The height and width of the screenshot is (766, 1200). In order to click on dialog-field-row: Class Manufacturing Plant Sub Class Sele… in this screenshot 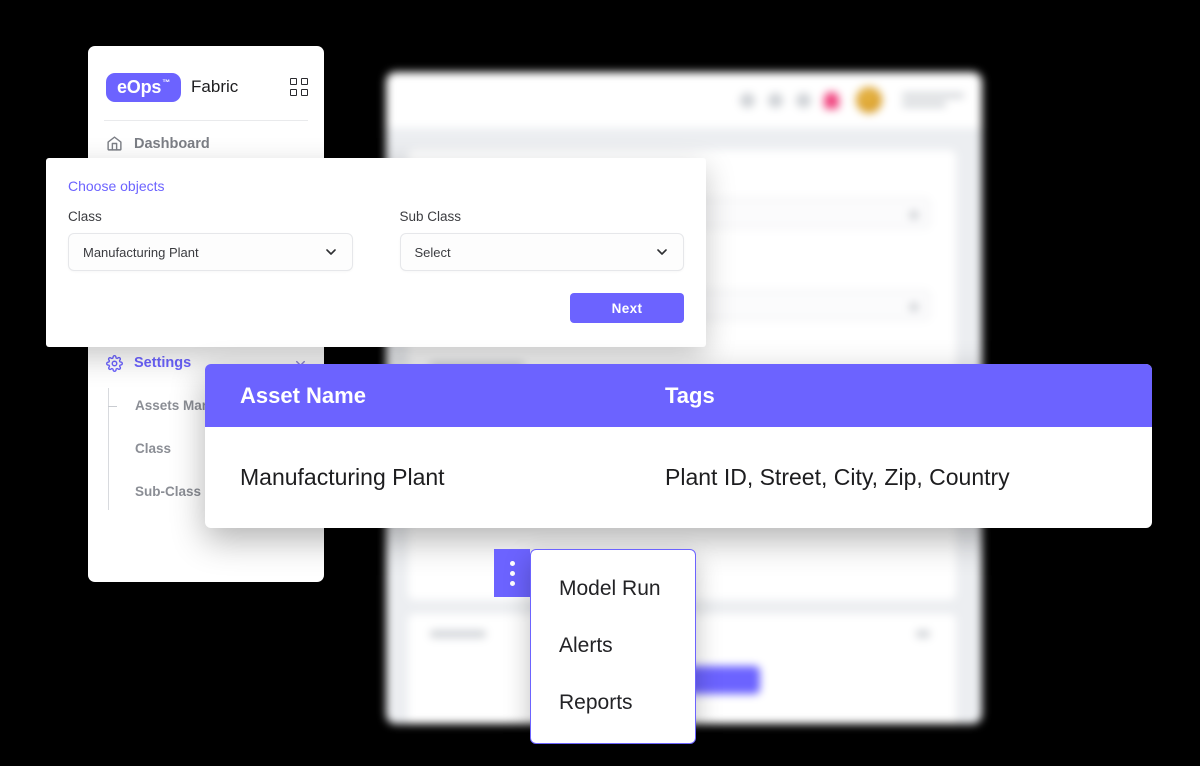, I will do `click(376, 240)`.